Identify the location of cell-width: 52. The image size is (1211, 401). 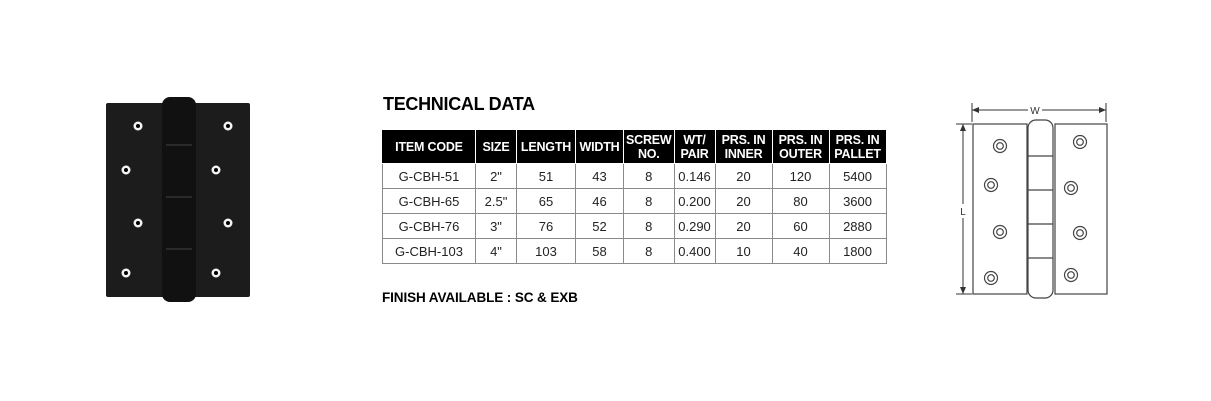
(599, 226).